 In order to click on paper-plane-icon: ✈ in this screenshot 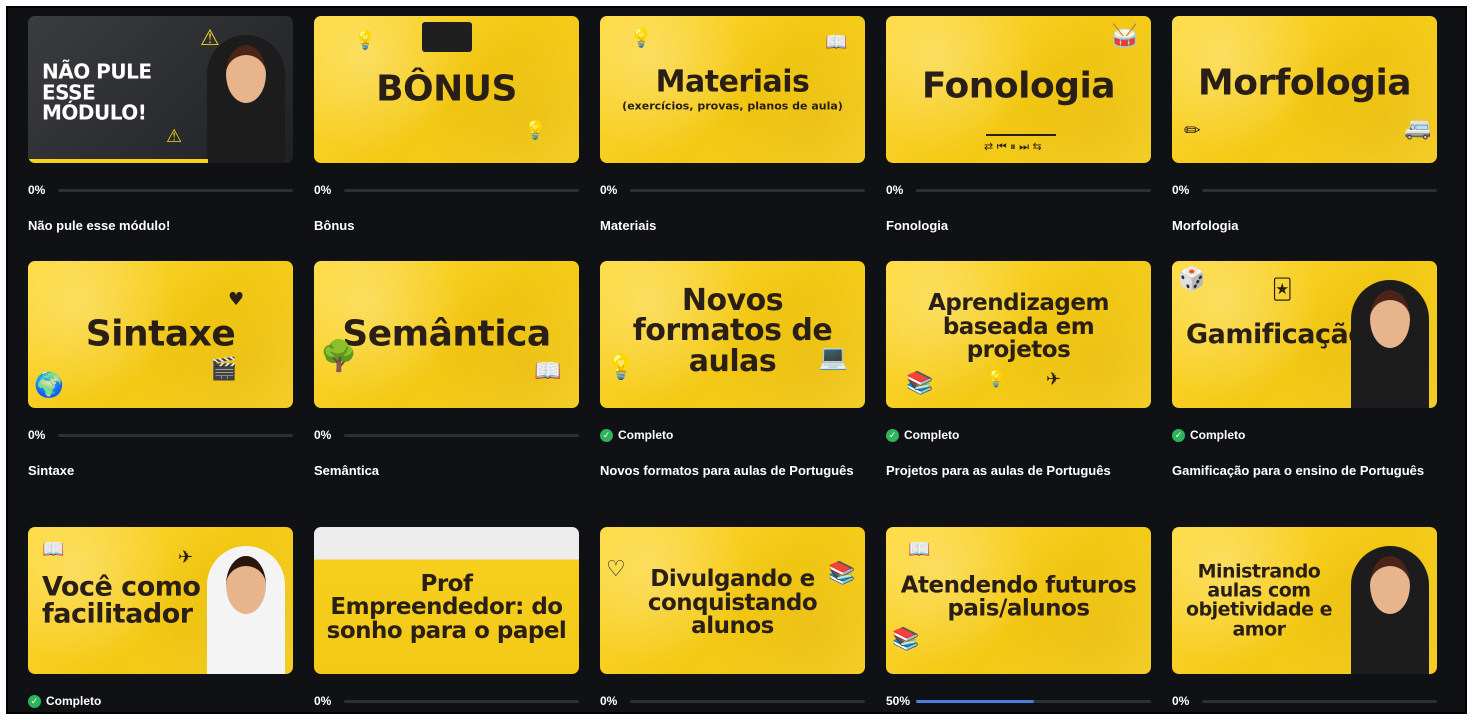, I will do `click(1054, 379)`.